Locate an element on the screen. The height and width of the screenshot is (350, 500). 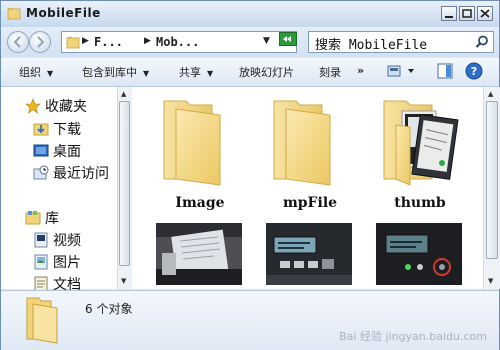
window-title: MobileFile is located at coordinates (63, 13).